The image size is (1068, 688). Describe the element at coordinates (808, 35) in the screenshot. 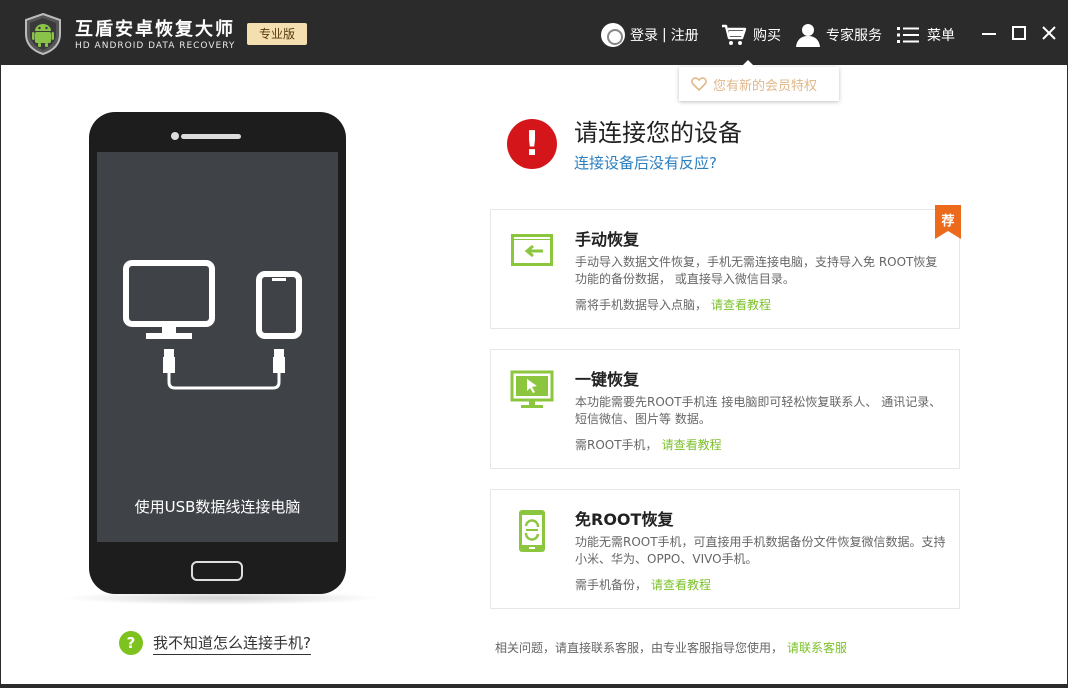

I see `user-icon` at that location.